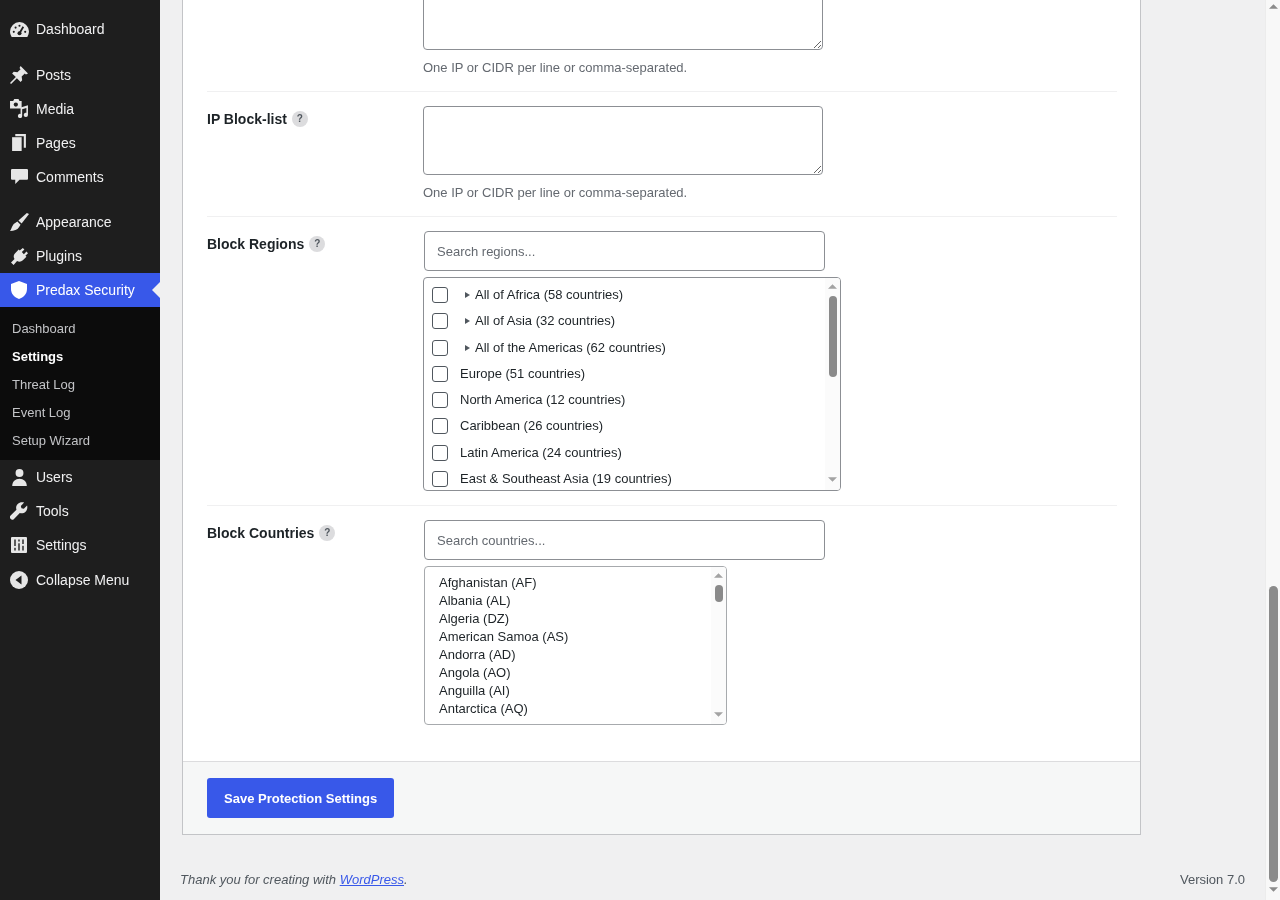  Describe the element at coordinates (38, 356) in the screenshot. I see `submenu-item: Settings` at that location.